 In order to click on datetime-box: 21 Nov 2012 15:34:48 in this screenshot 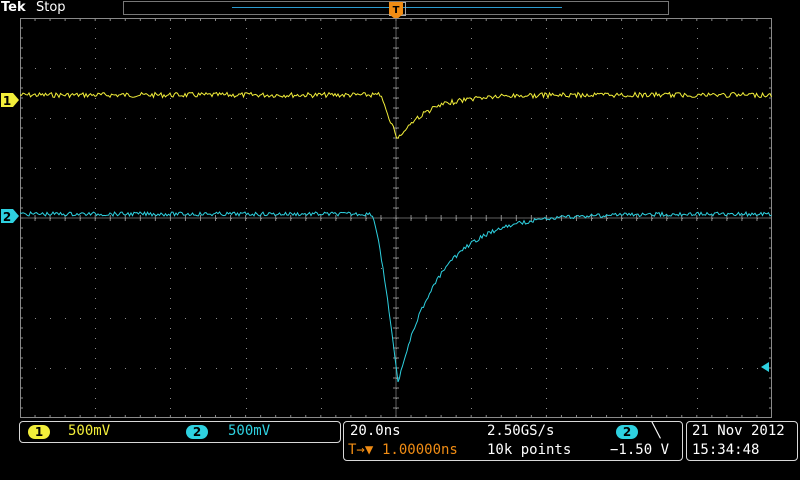, I will do `click(742, 441)`.